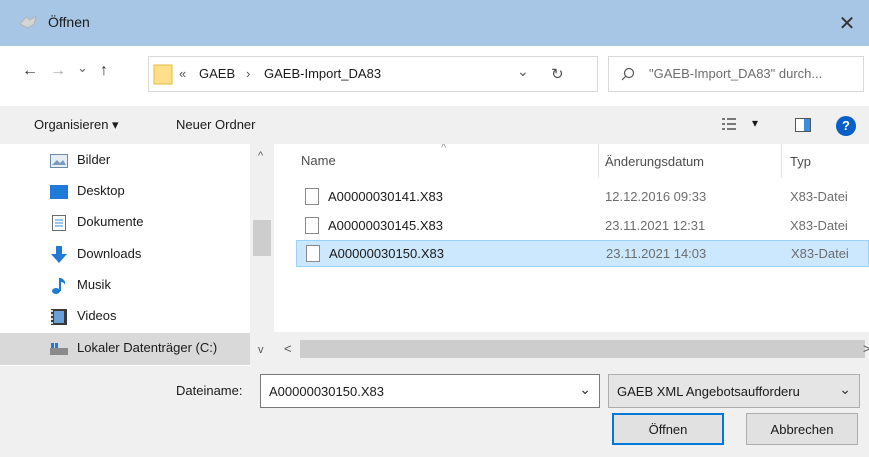  I want to click on address-bar: « GAEB › GAEB-Import_DA83 ⌄ ↻, so click(373, 74).